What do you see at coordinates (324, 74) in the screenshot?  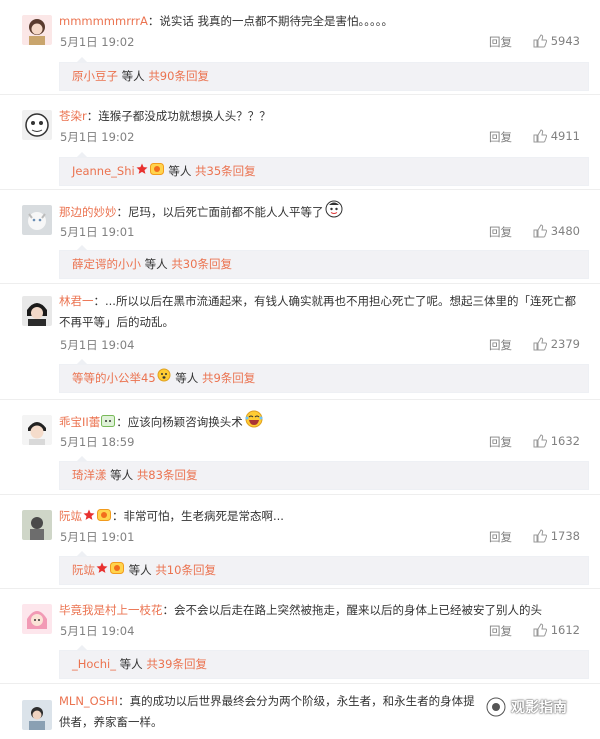 I see `sub-replies-bar: 原小豆子 等人 共90条回复` at bounding box center [324, 74].